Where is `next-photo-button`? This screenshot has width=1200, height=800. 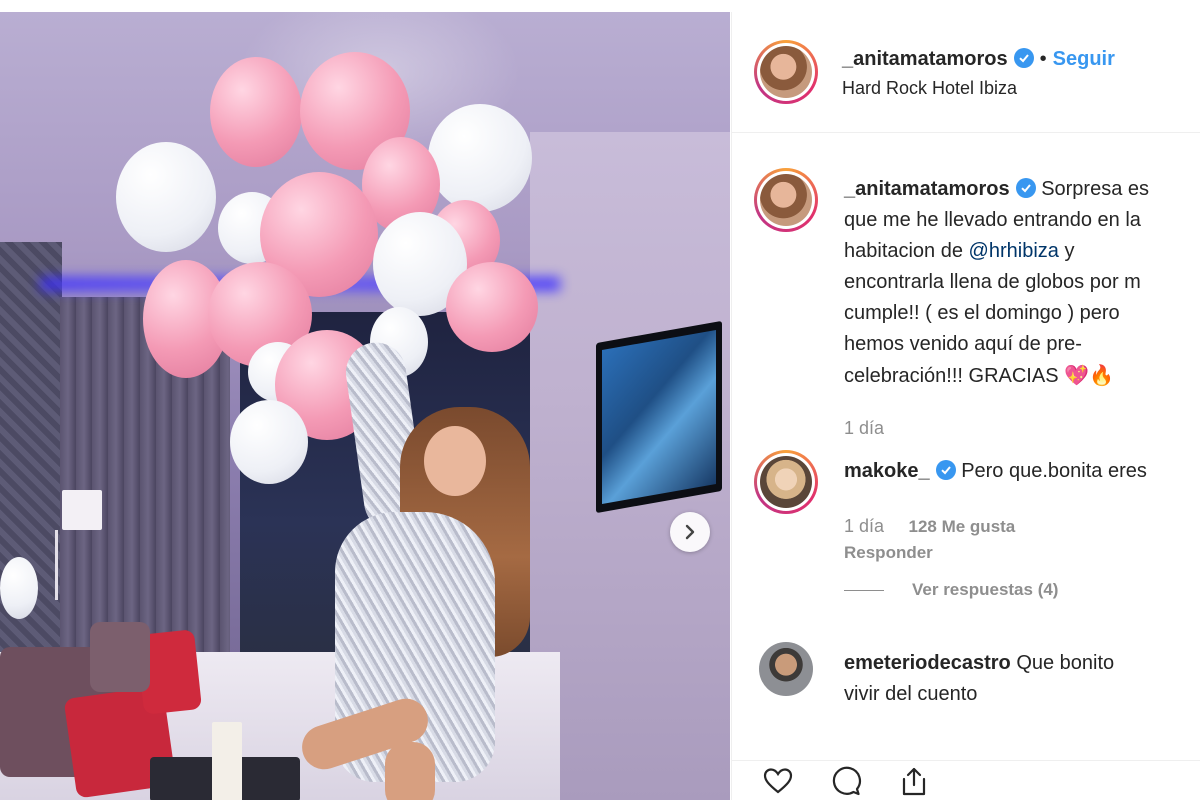 next-photo-button is located at coordinates (690, 532).